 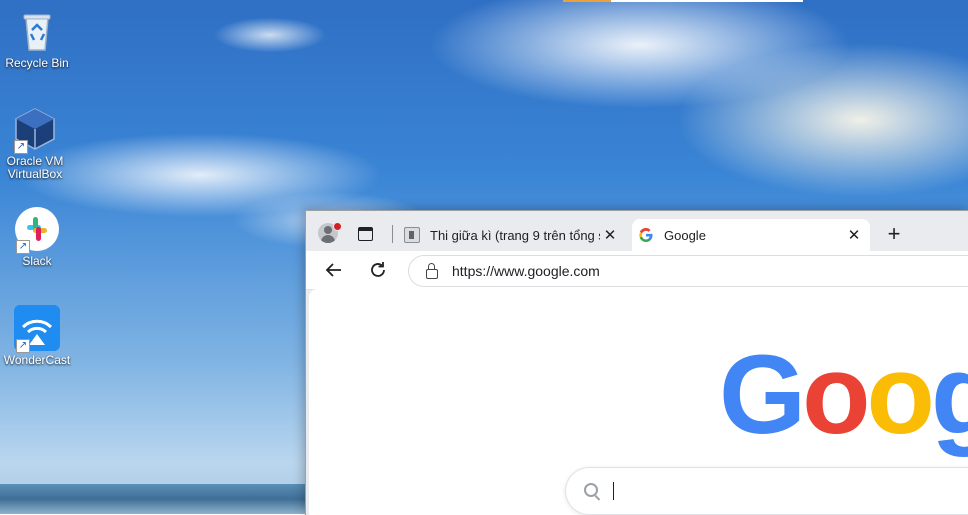 I want to click on desktop-icon-recycle-bin: Recycle Bin, so click(x=37, y=39).